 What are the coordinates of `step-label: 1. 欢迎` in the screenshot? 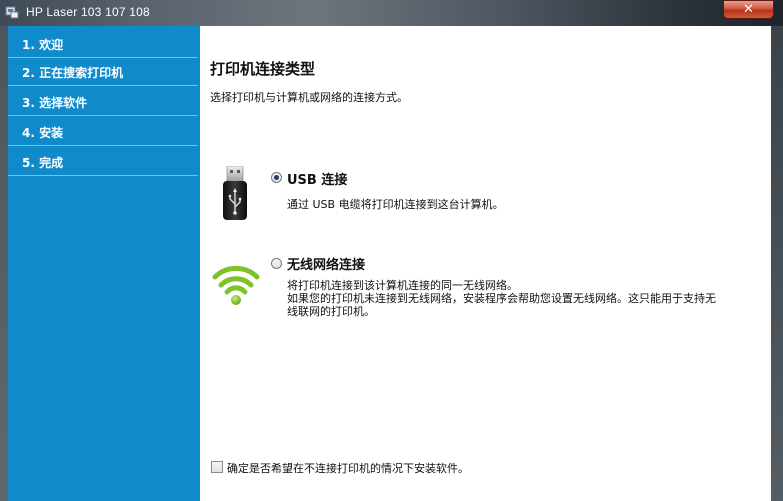 It's located at (43, 45).